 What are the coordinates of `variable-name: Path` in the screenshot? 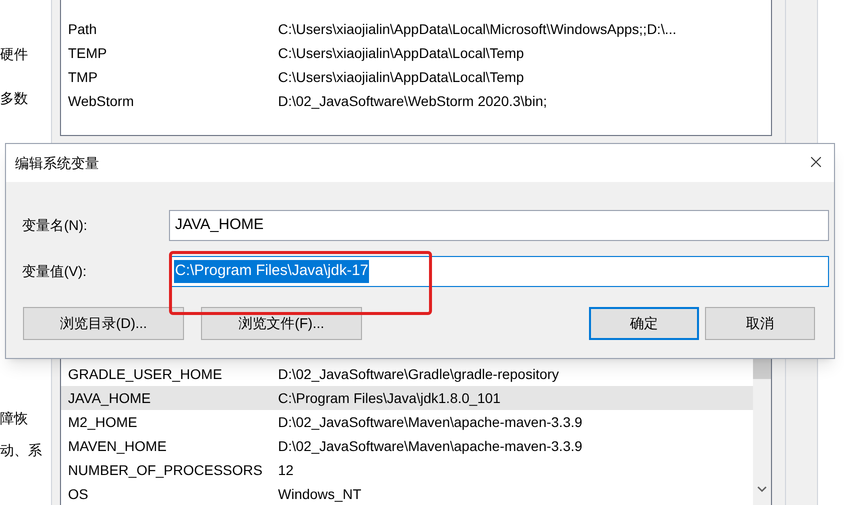 It's located at (82, 29).